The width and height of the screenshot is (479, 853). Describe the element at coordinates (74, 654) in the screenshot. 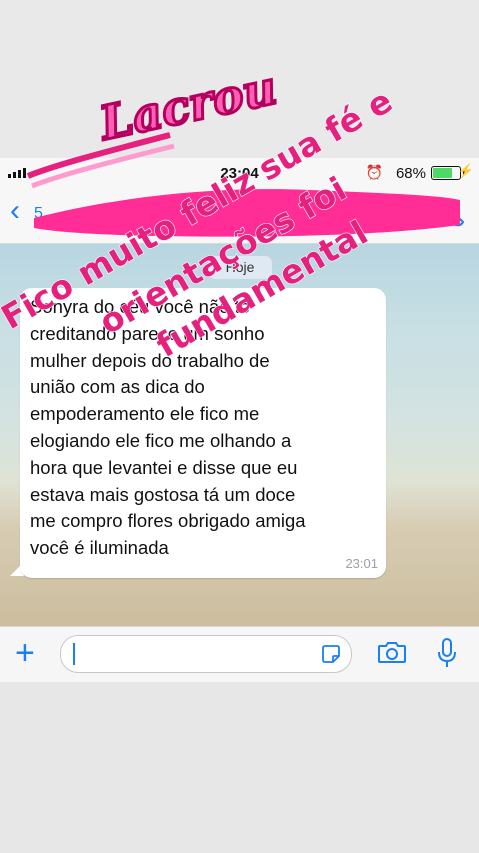

I see `text-caret` at that location.